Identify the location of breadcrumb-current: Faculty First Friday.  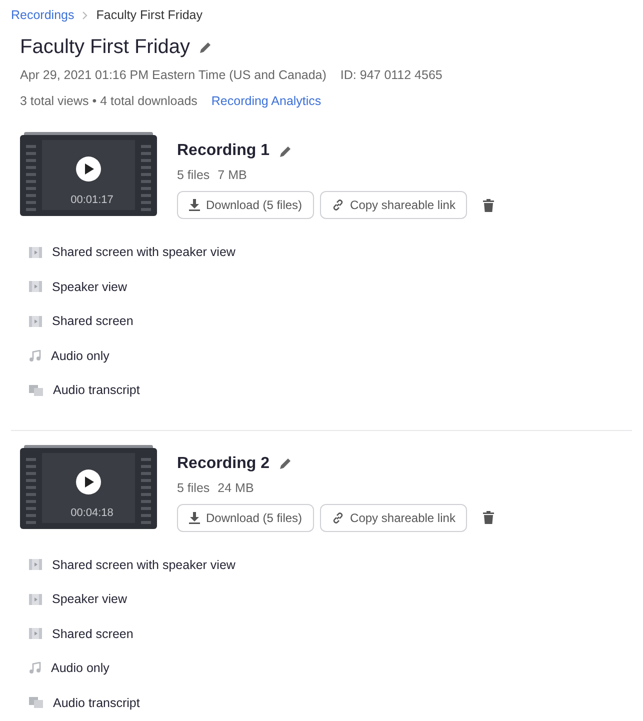
(149, 15).